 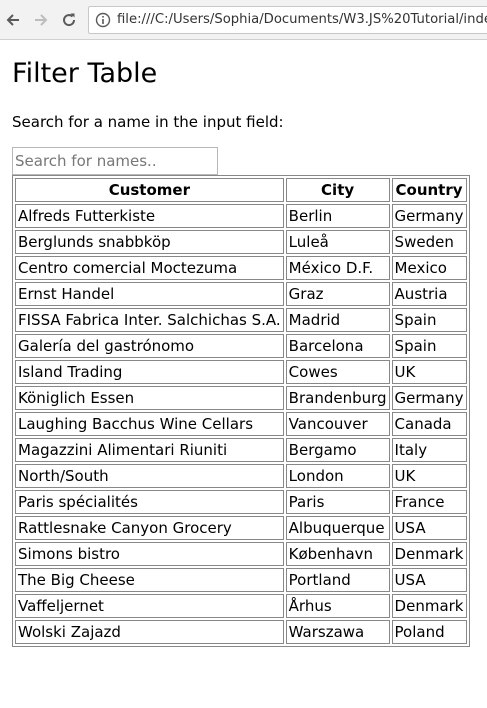 I want to click on table-row: North/South London UK, so click(x=241, y=476).